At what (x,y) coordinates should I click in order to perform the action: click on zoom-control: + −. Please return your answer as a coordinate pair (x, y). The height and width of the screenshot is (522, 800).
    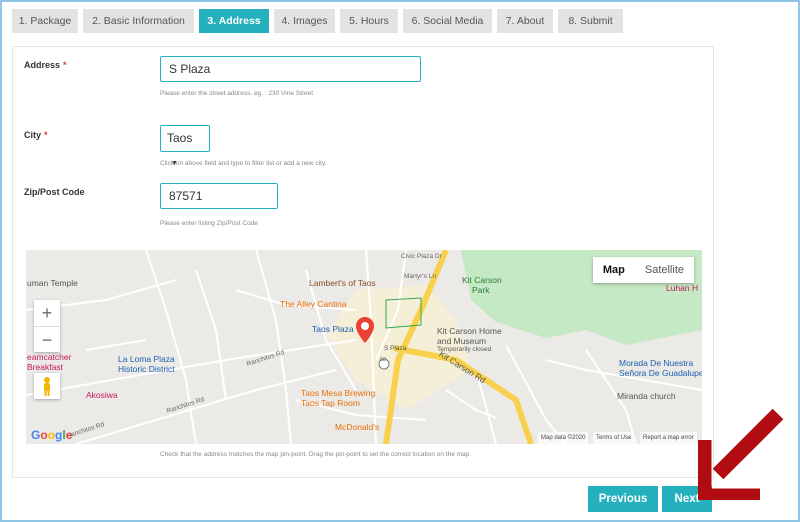
    Looking at the image, I should click on (47, 326).